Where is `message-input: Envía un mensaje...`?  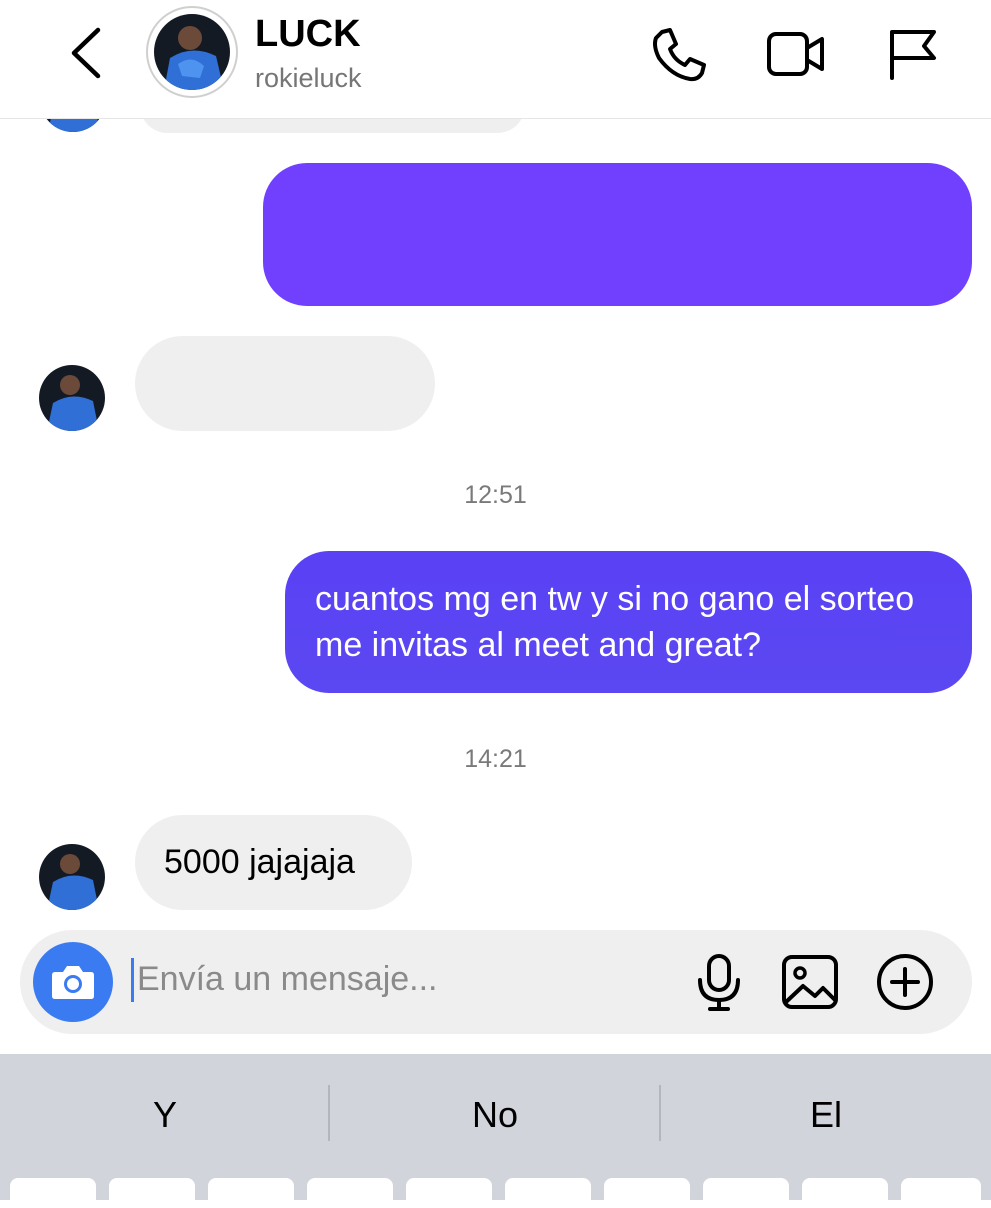 message-input: Envía un mensaje... is located at coordinates (287, 979).